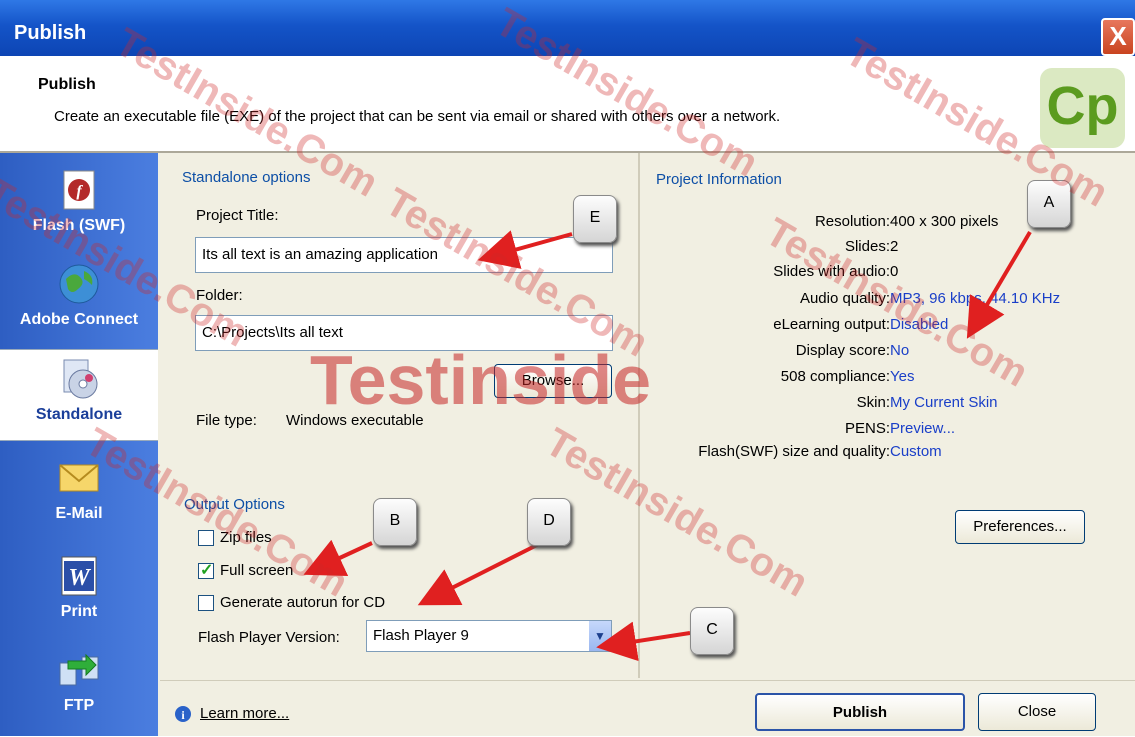 This screenshot has width=1135, height=737. Describe the element at coordinates (395, 522) in the screenshot. I see `callout-b: B` at that location.